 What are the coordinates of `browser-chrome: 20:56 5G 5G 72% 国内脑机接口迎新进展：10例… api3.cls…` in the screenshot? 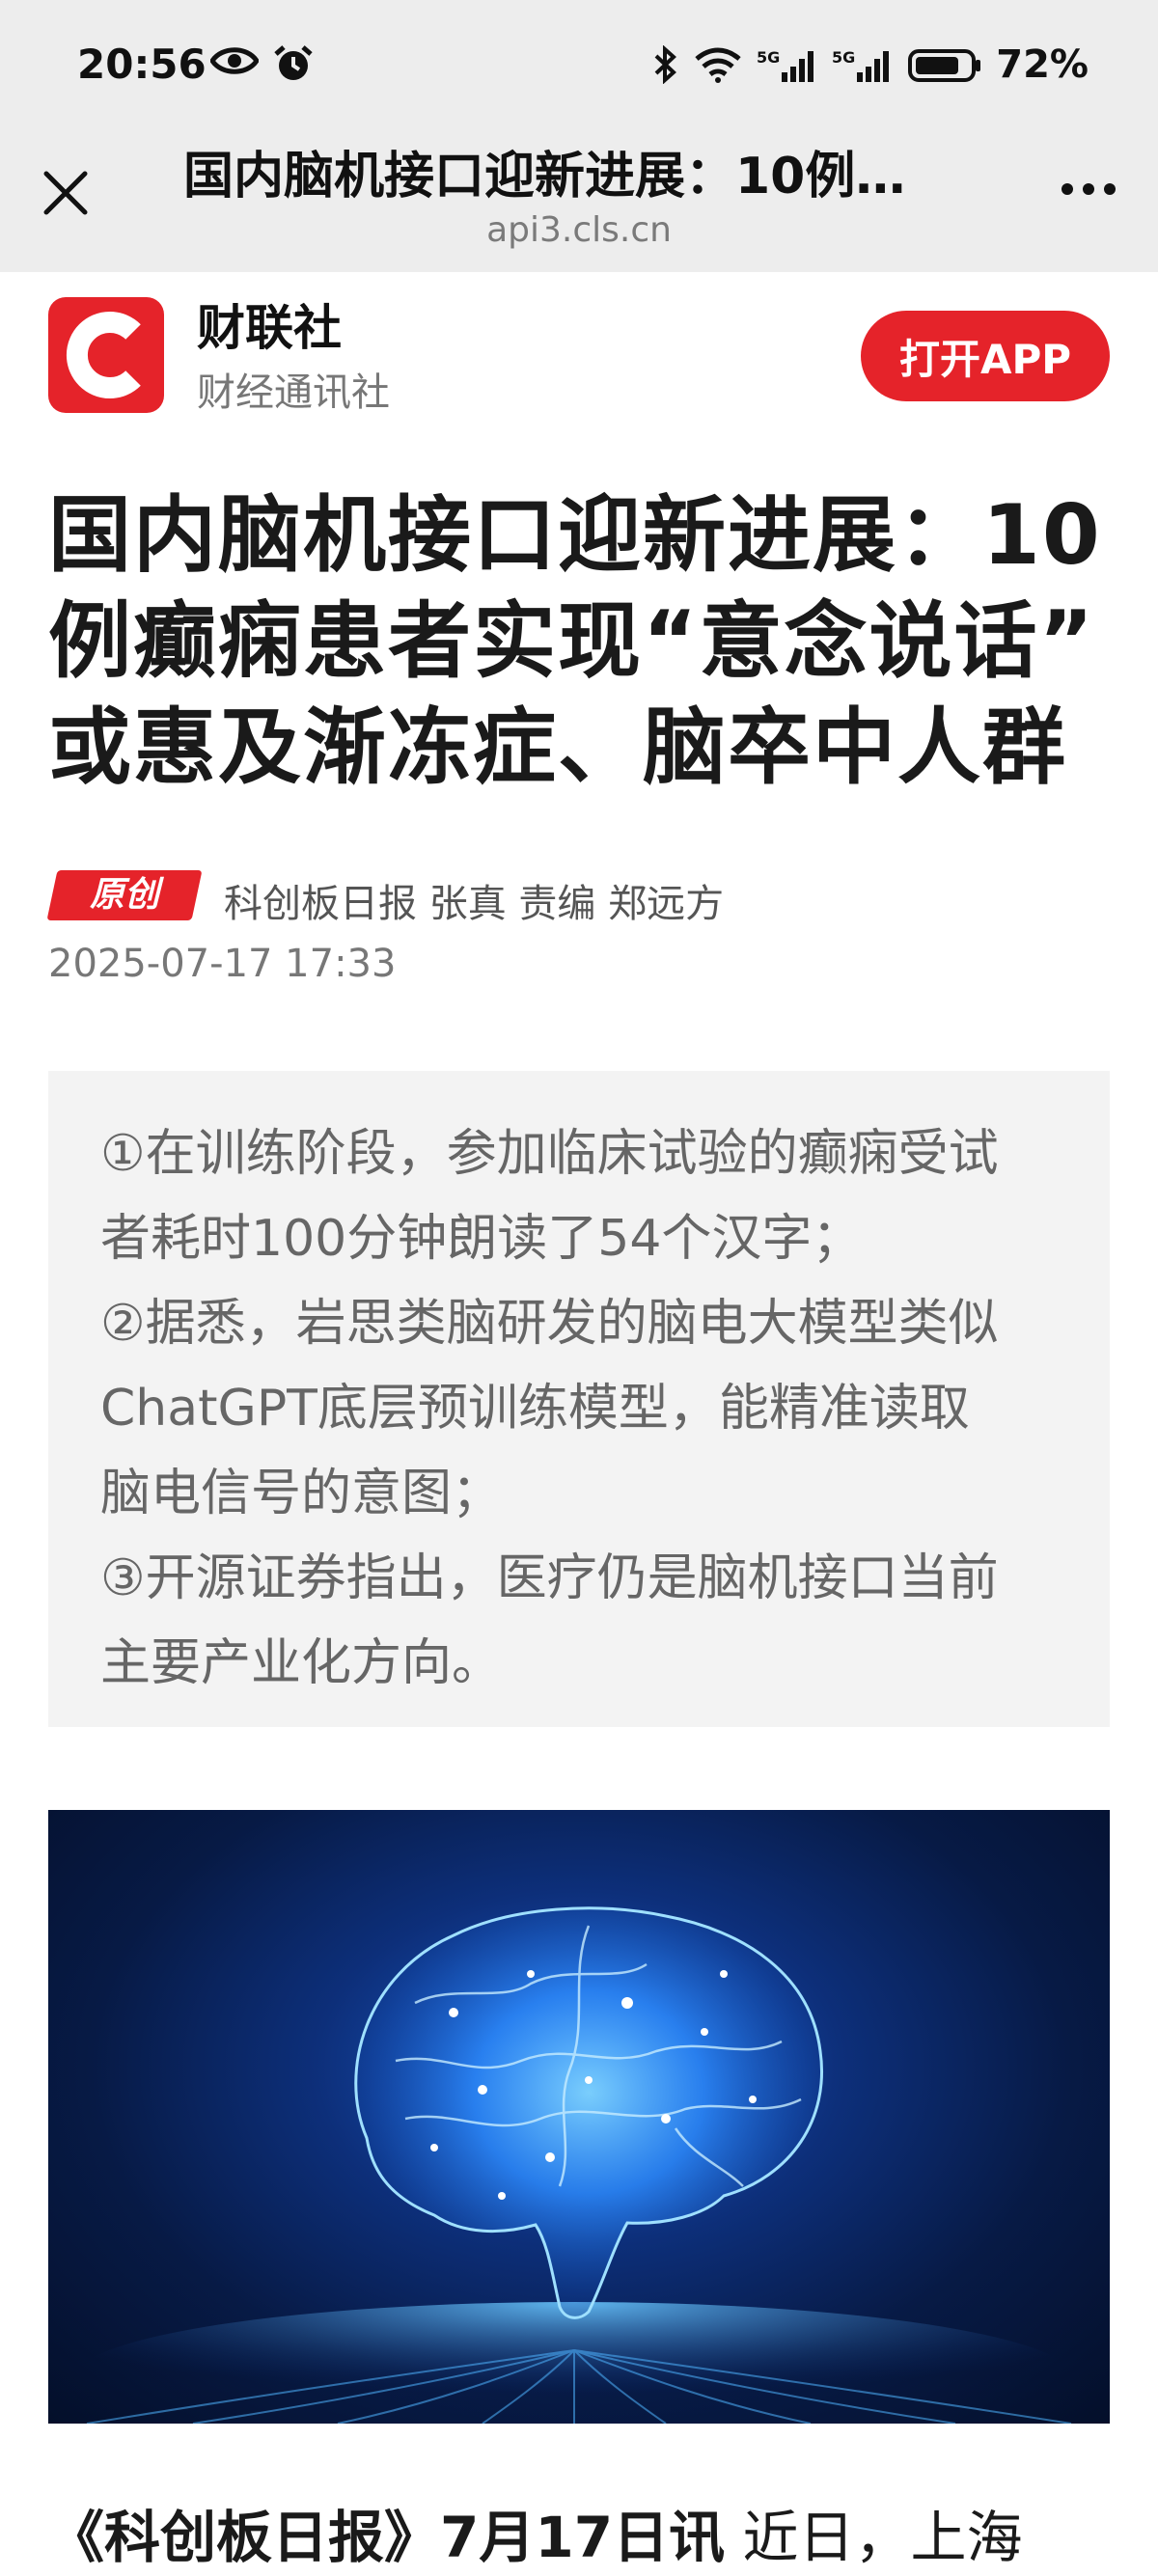 It's located at (579, 136).